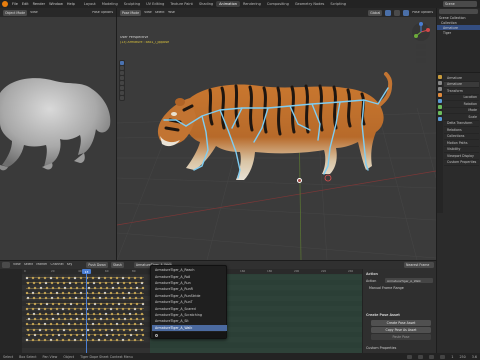 The height and width of the screenshot is (360, 480). I want to click on annotate-tool-icon, so click(122, 93).